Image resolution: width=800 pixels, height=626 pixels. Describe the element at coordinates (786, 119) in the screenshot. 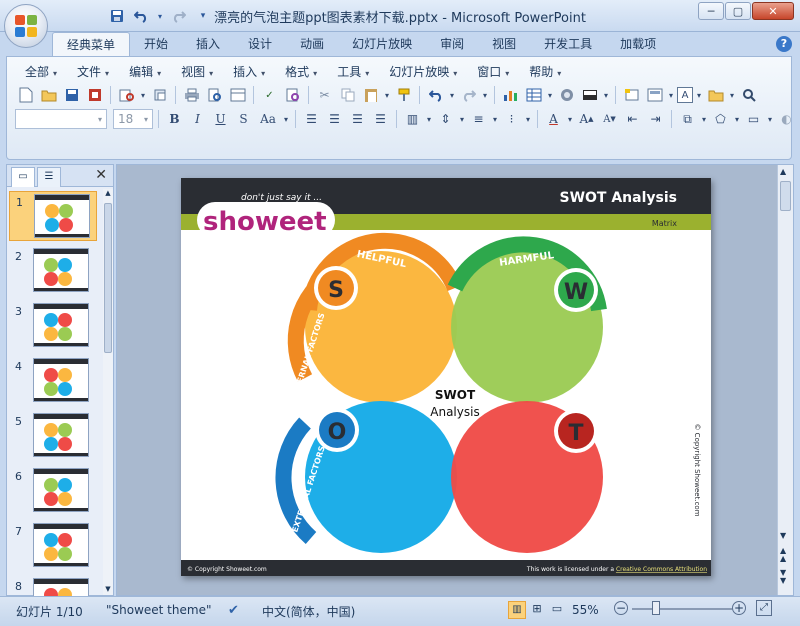

I see `shape-fill-icon: ◐` at that location.